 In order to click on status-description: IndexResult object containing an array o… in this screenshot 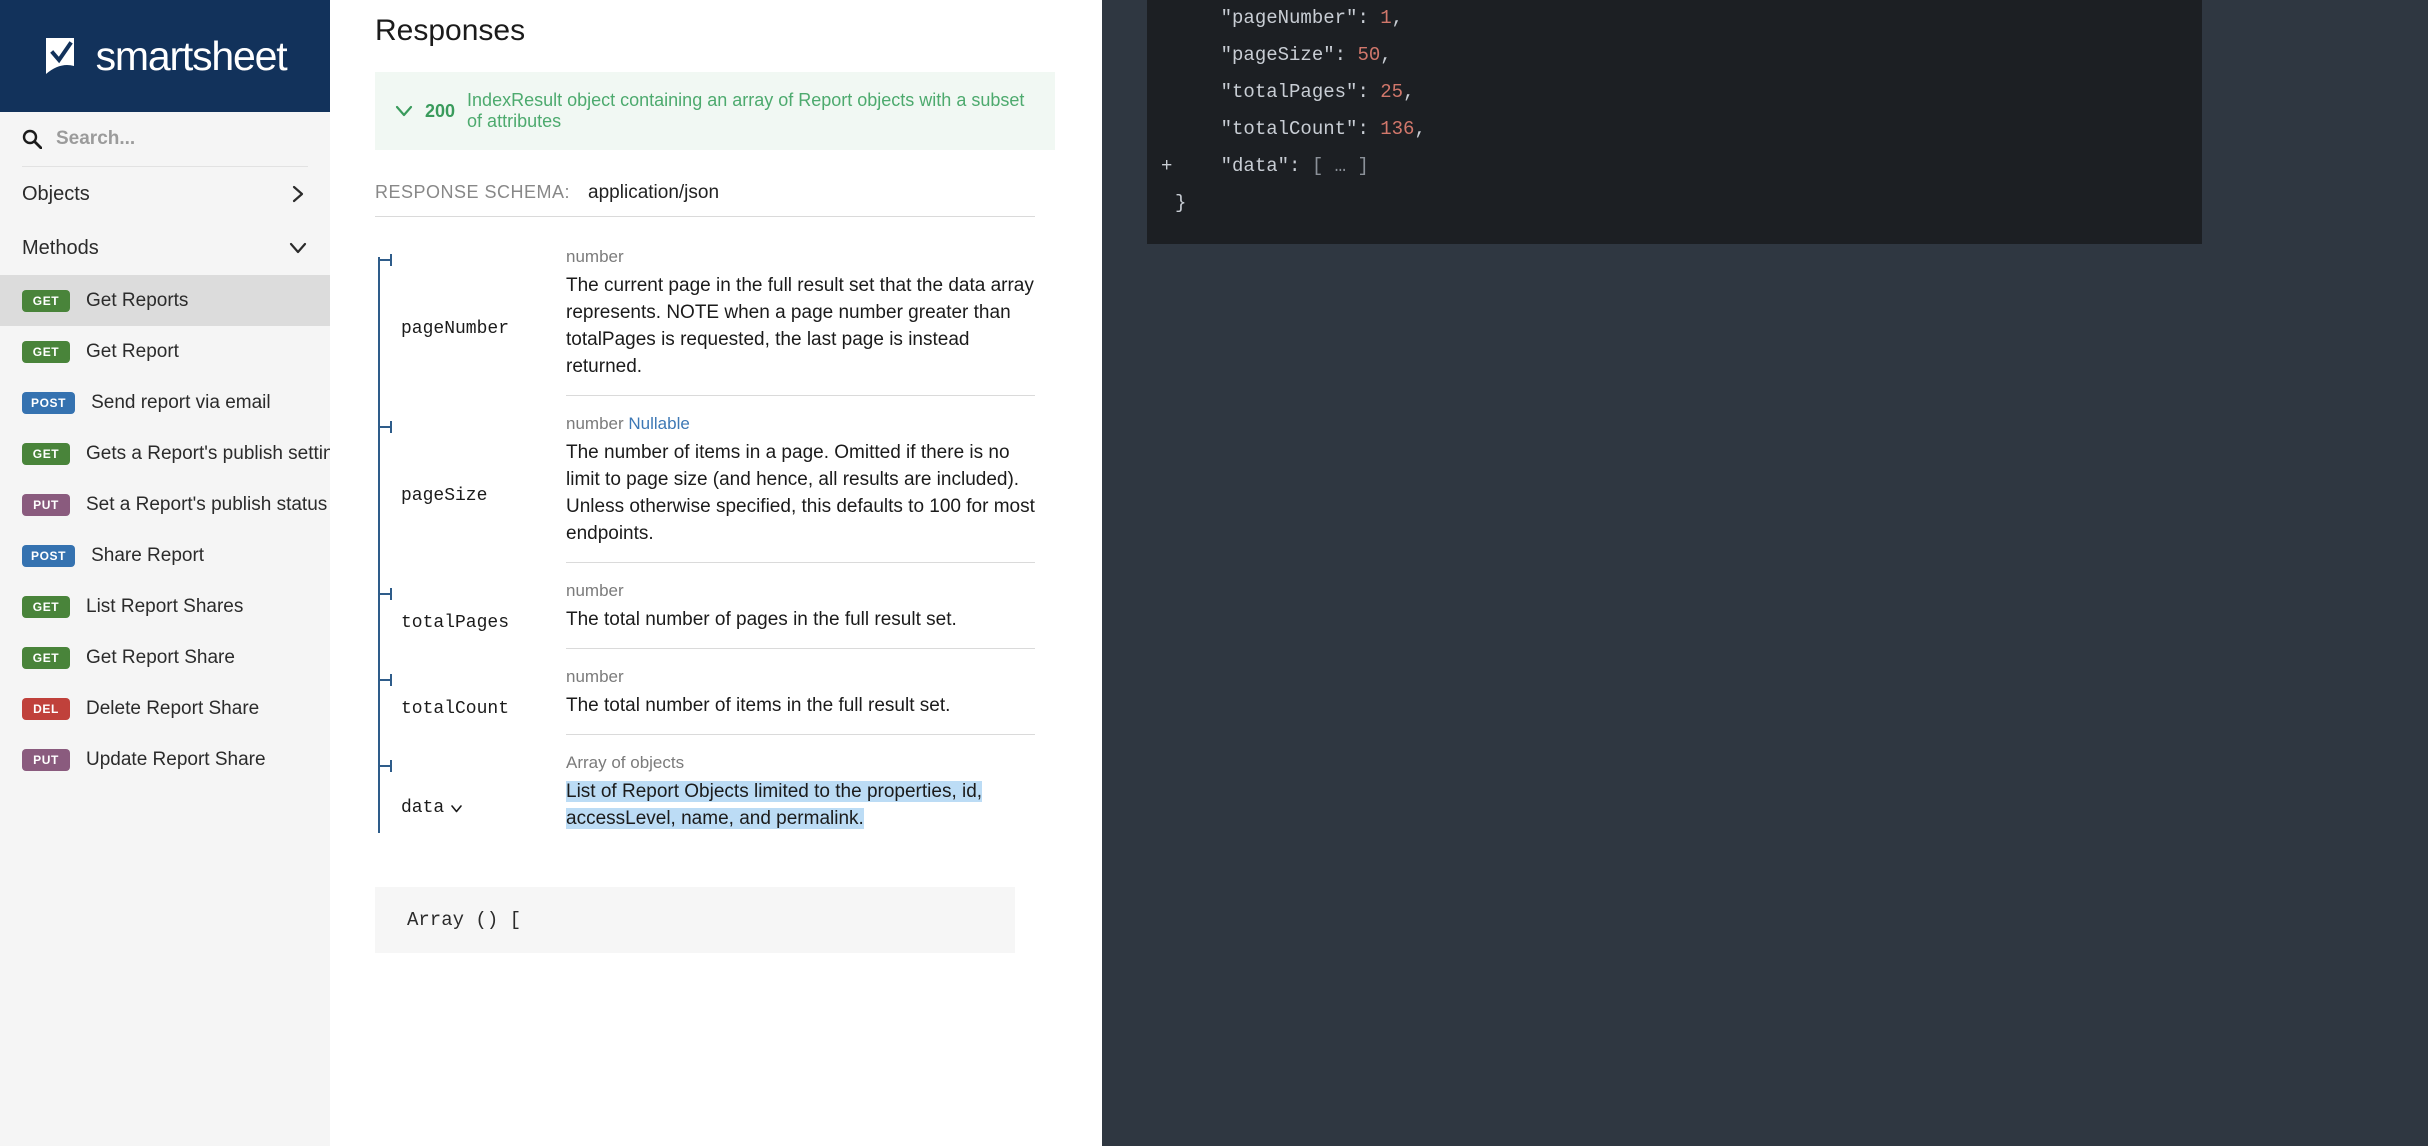, I will do `click(746, 110)`.